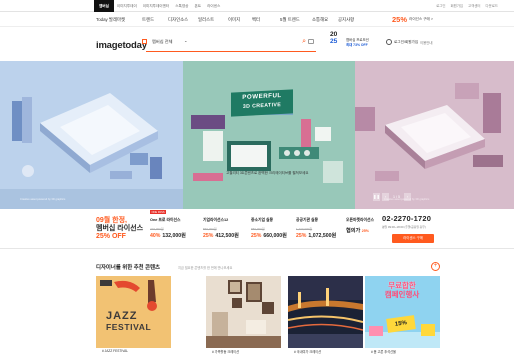  What do you see at coordinates (440, 6) in the screenshot?
I see `util-login-link: 로그인` at bounding box center [440, 6].